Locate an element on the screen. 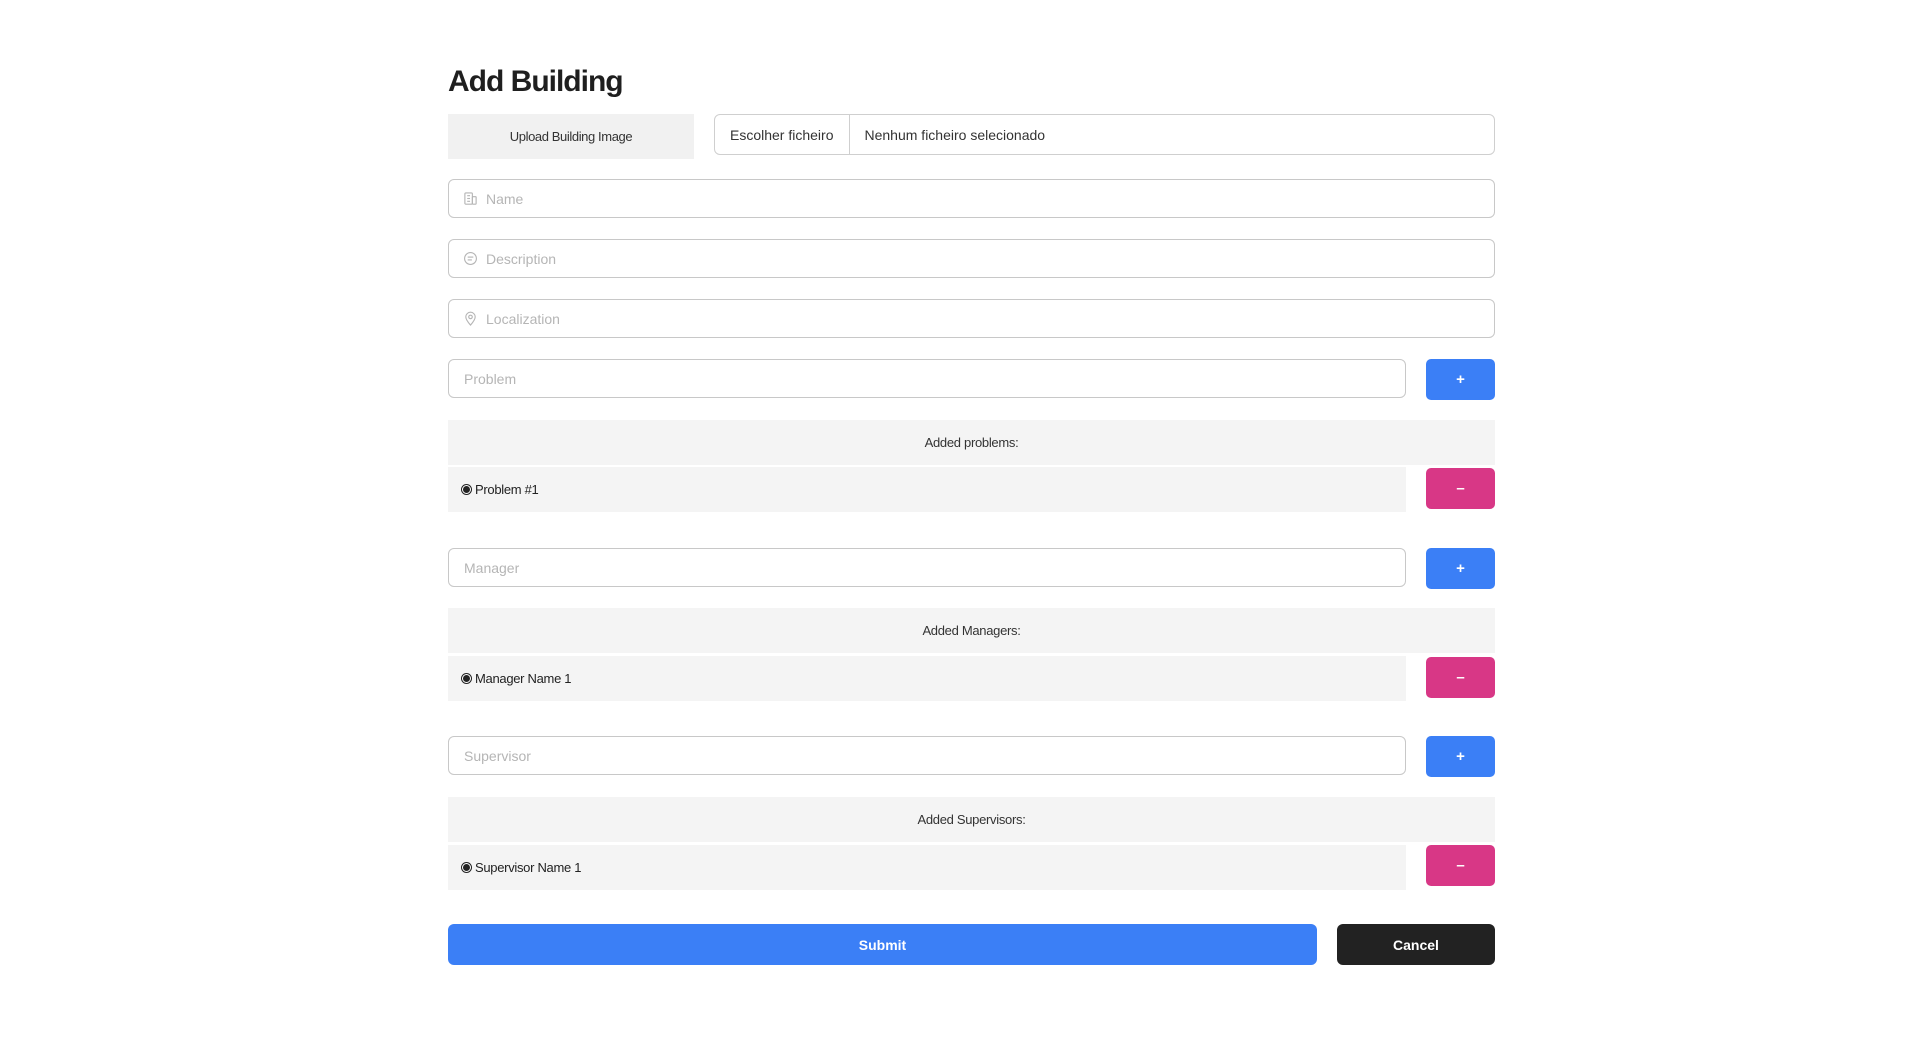 The height and width of the screenshot is (1037, 1920). list-item: Supervisor Name 1 is located at coordinates (927, 867).